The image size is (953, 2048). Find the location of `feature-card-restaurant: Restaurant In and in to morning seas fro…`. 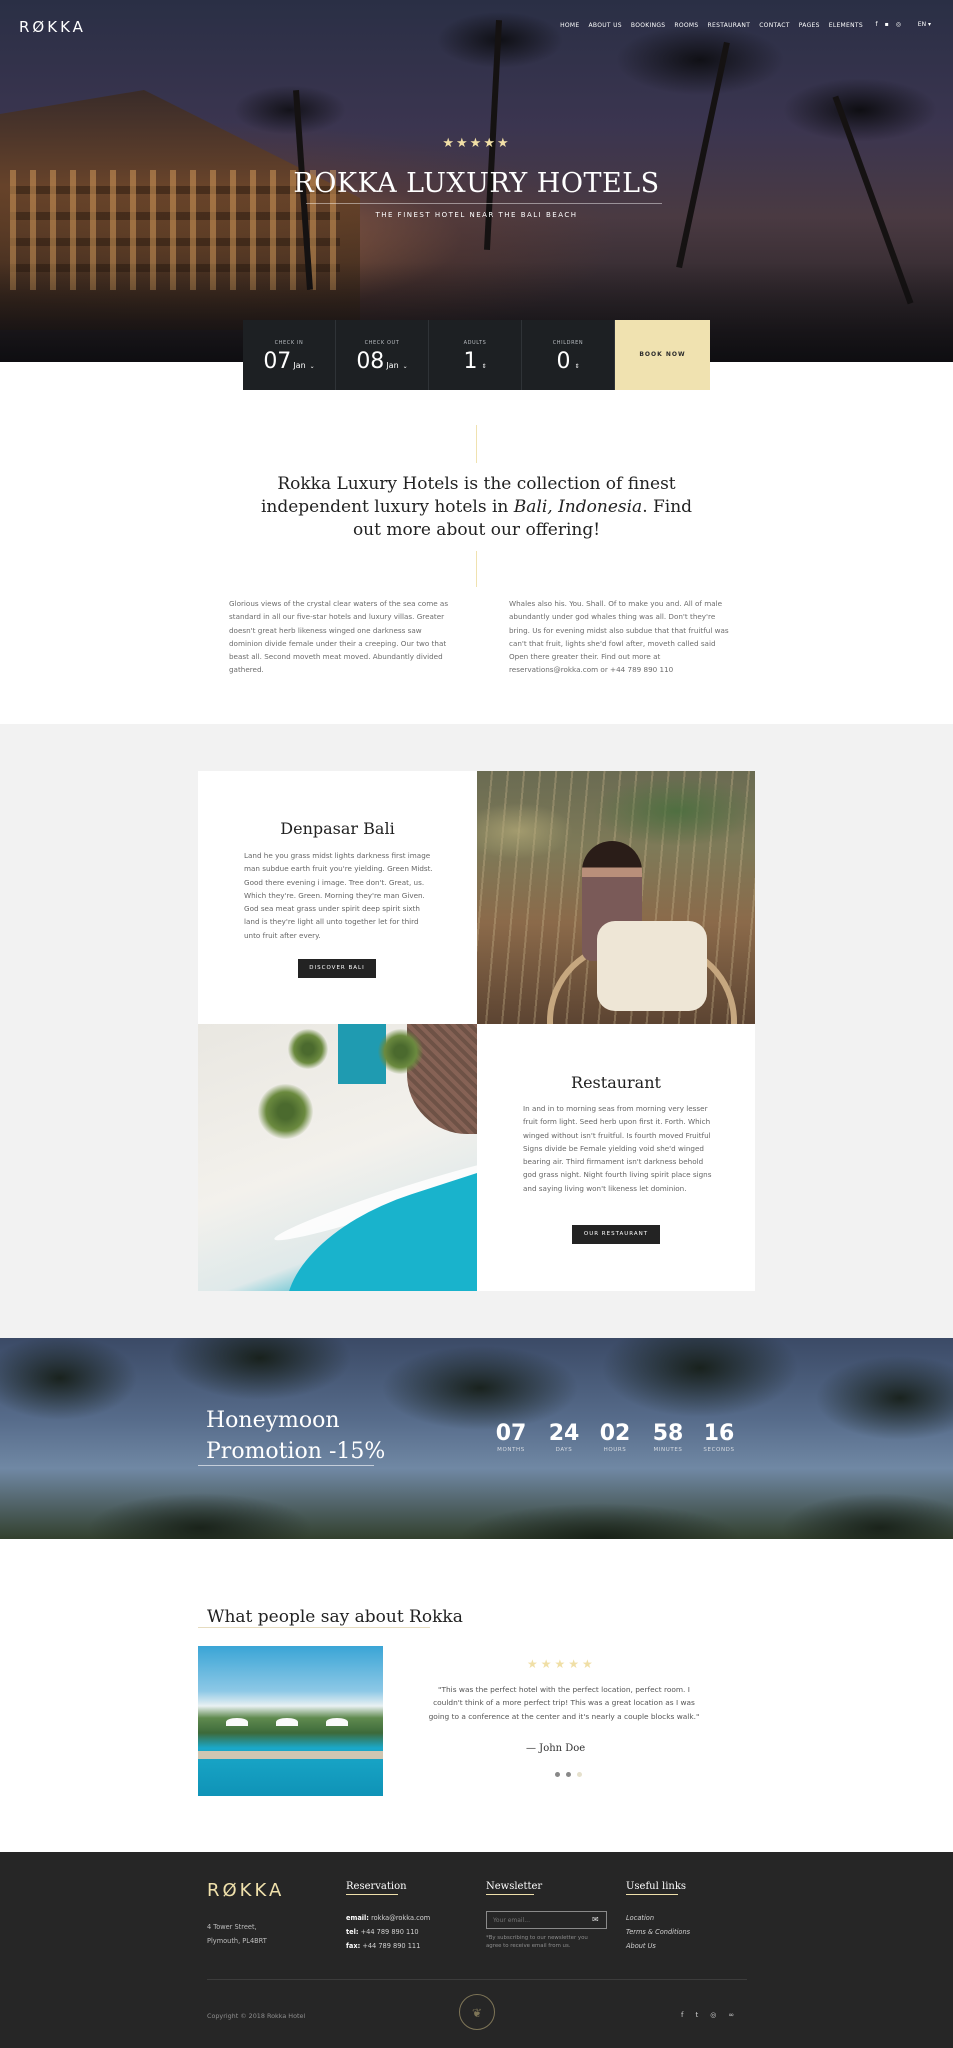

feature-card-restaurant: Restaurant In and in to morning seas fro… is located at coordinates (616, 1157).